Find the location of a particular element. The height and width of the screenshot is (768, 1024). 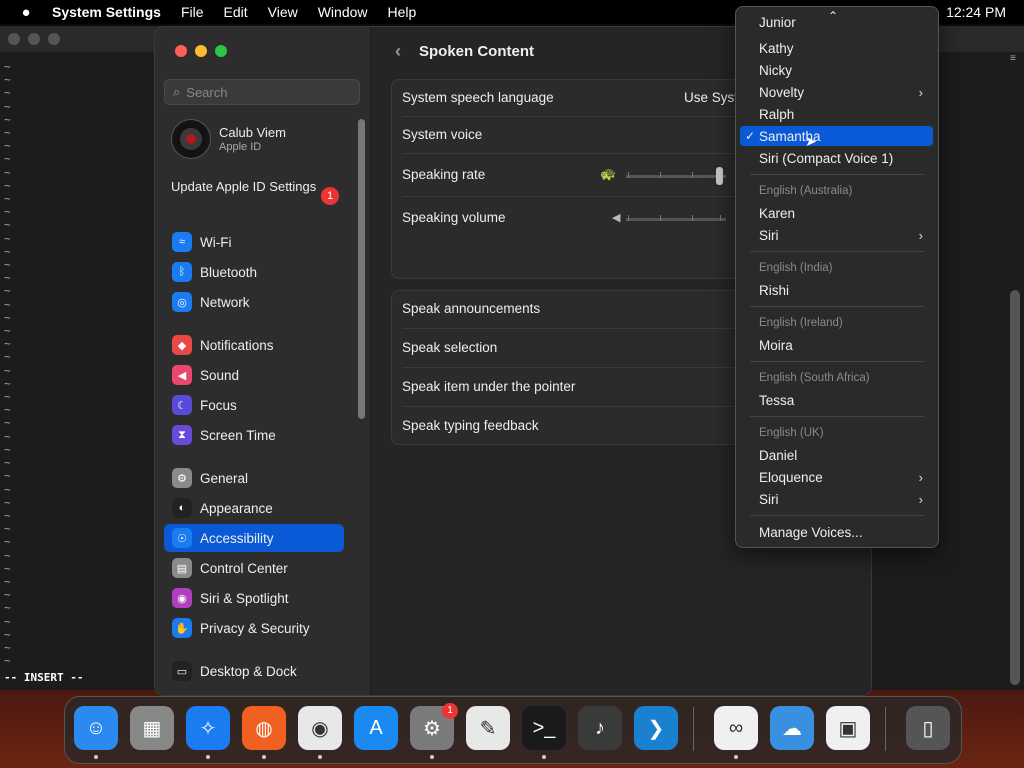

menu-item-clipped: Junior is located at coordinates (836, 23).